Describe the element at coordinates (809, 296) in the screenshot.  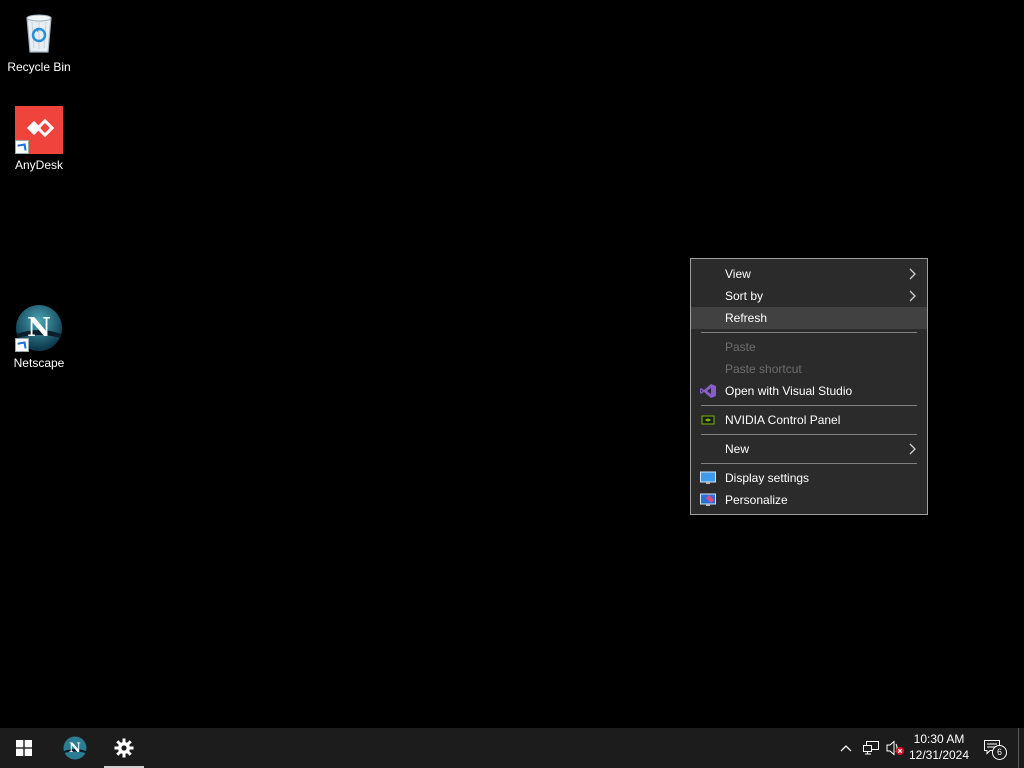
I see `menu-item-sort-by: Sort by` at that location.